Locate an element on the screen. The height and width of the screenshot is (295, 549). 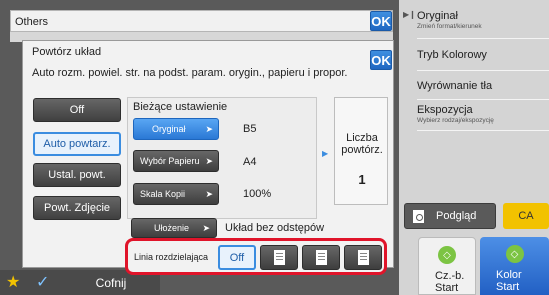
repeat-count-box: Liczba powtórz. 1 is located at coordinates (361, 151).